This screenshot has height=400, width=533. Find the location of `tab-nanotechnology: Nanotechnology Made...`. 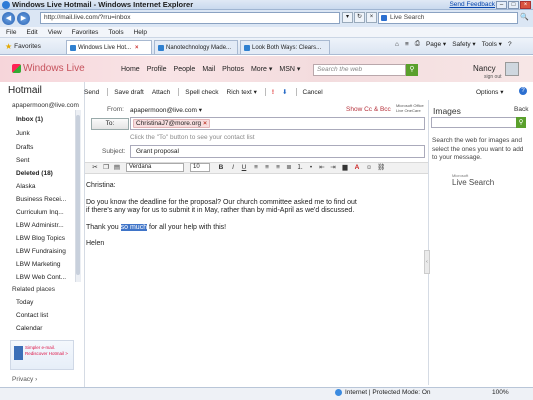

tab-nanotechnology: Nanotechnology Made... is located at coordinates (196, 47).